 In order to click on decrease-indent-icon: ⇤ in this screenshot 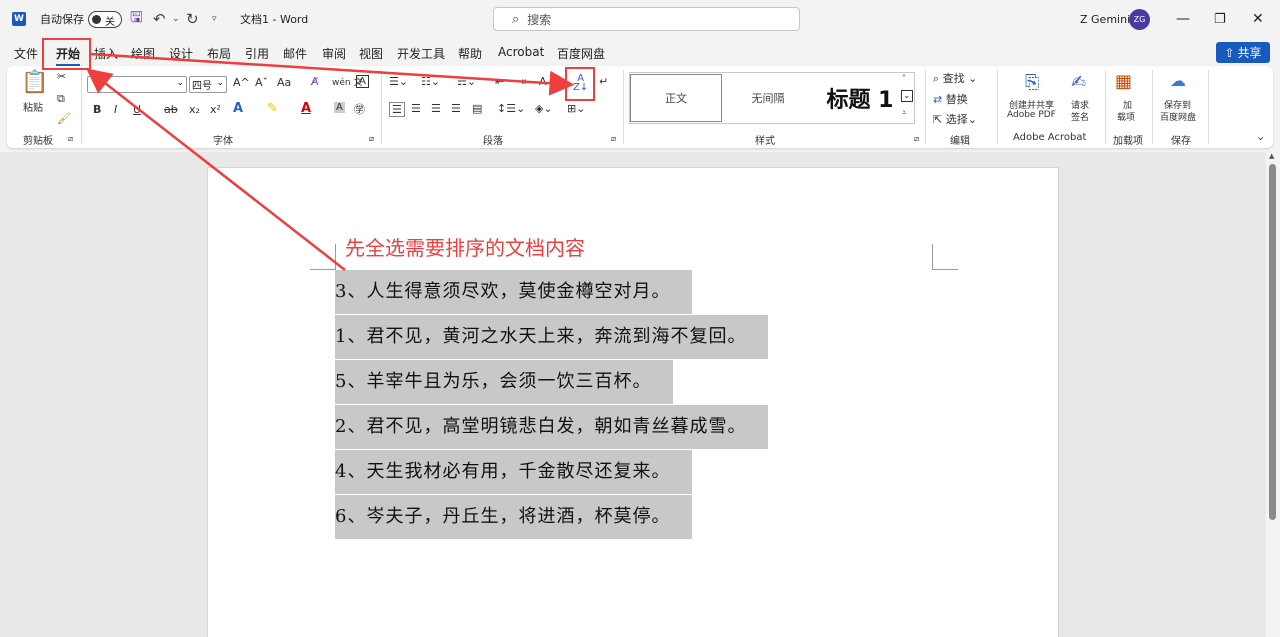, I will do `click(499, 81)`.